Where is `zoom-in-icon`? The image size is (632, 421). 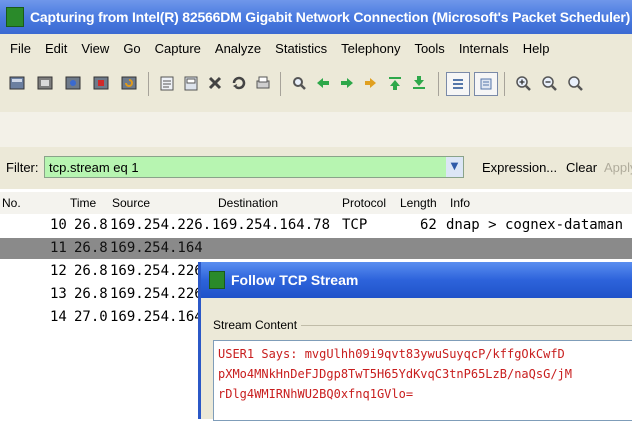
zoom-in-icon is located at coordinates (523, 83).